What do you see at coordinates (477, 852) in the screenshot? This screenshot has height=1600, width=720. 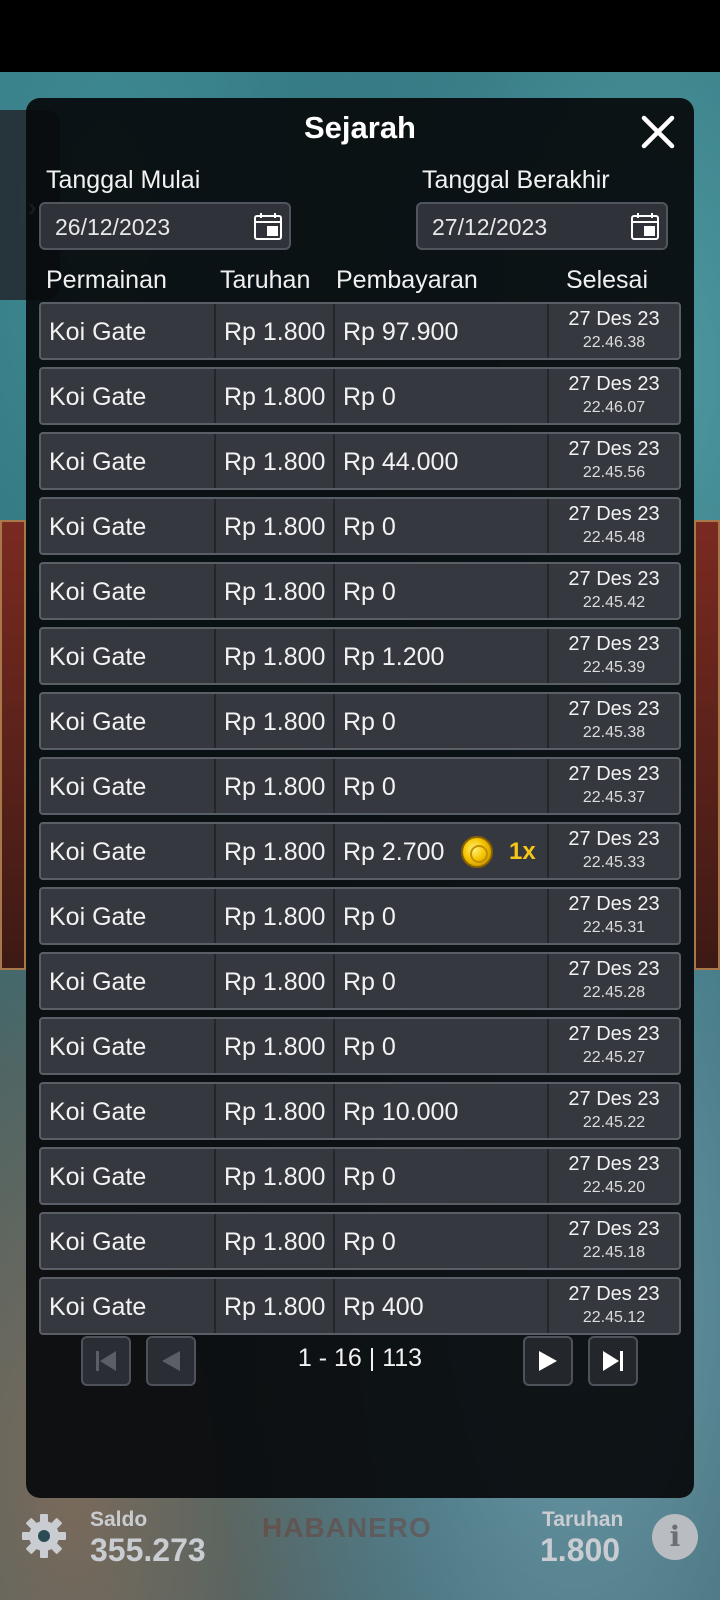 I see `coin-icon` at bounding box center [477, 852].